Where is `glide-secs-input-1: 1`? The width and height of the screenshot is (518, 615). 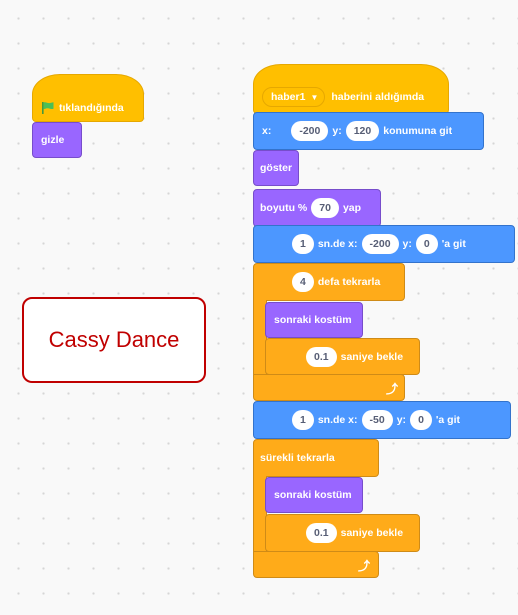
glide-secs-input-1: 1 is located at coordinates (303, 244).